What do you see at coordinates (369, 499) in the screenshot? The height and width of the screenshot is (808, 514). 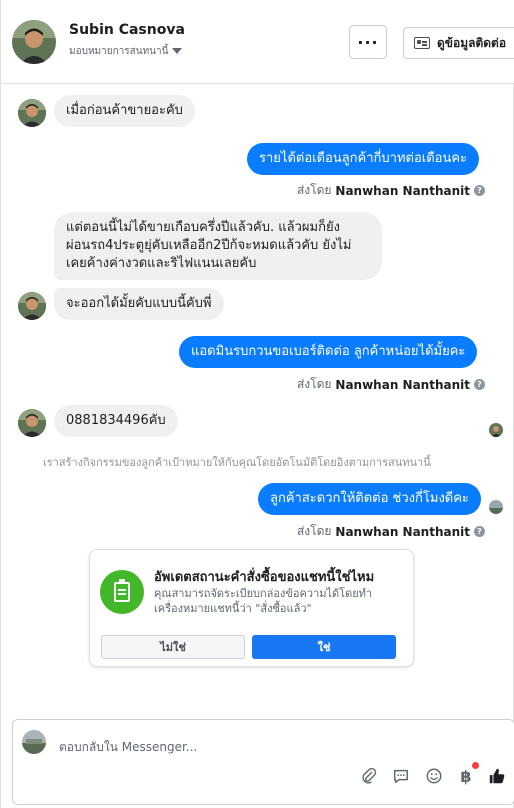 I see `outgoing-message: ลูกค้าสะดวกให้ติดต่อ ช่วงกี่โมงดีคะ` at bounding box center [369, 499].